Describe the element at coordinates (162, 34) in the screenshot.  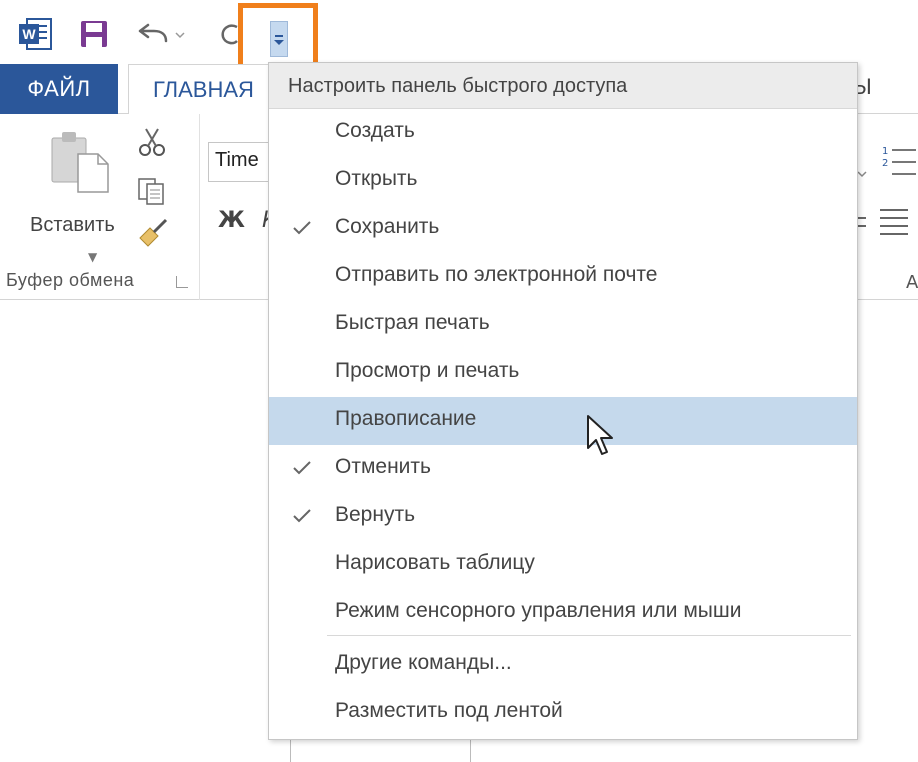
I see `undo-icon` at that location.